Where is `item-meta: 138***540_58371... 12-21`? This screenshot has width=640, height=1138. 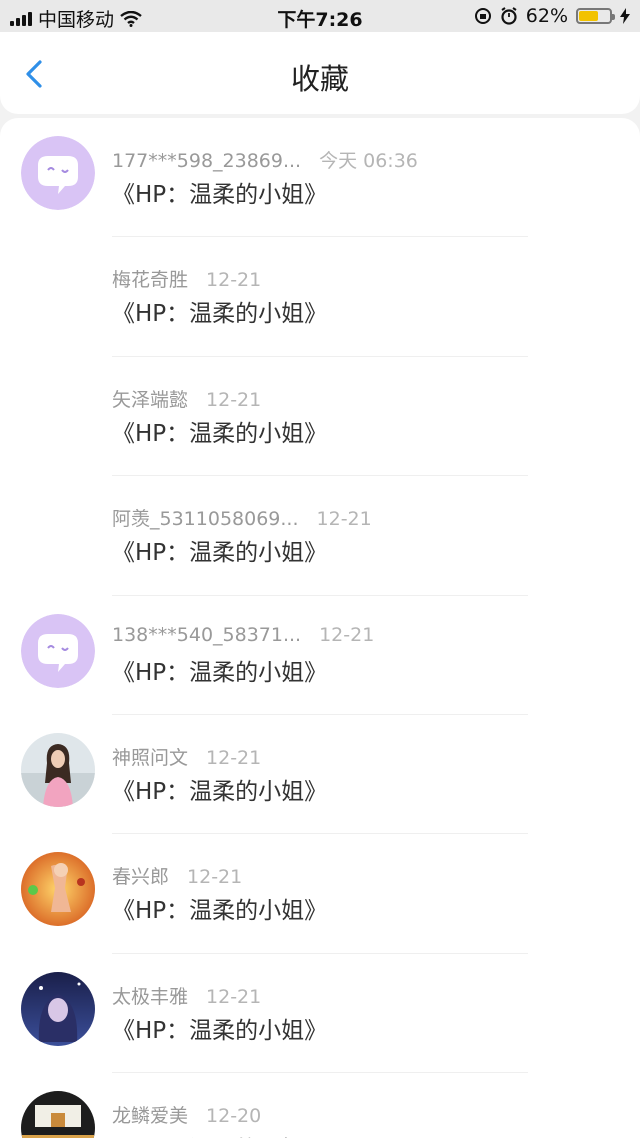
item-meta: 138***540_58371... 12-21 is located at coordinates (243, 635).